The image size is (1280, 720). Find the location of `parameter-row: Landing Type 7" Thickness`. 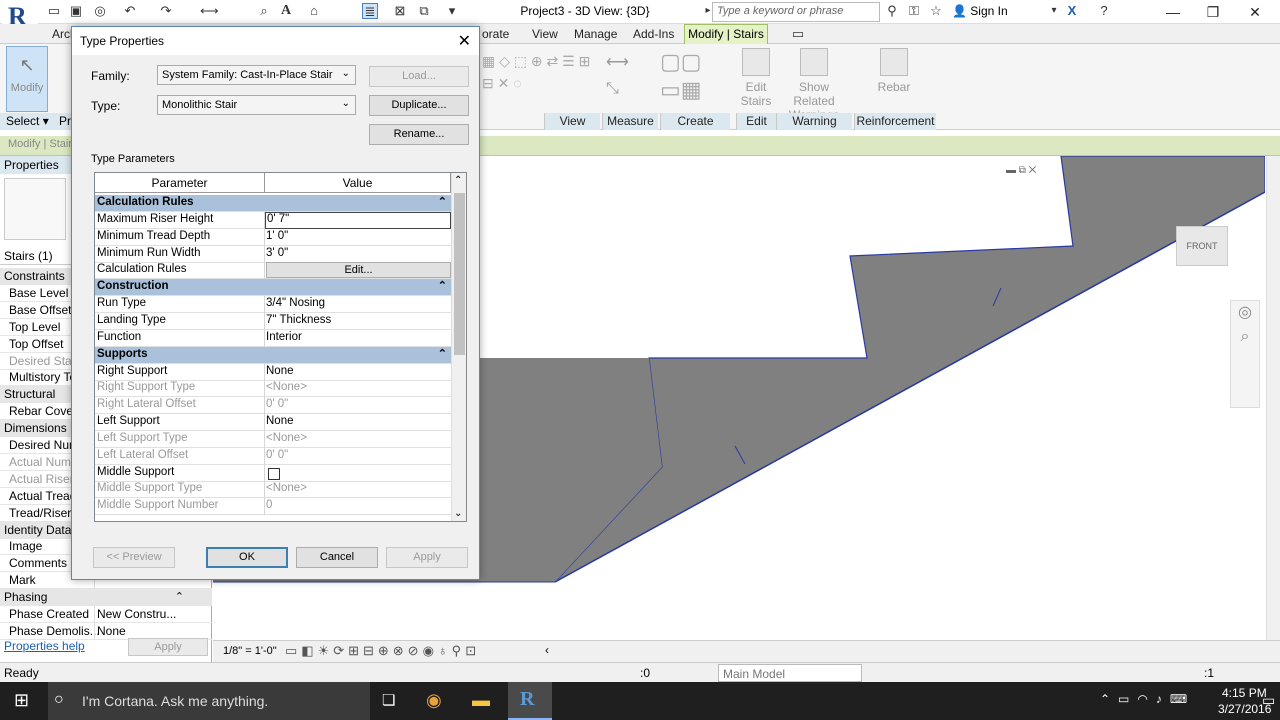

parameter-row: Landing Type 7" Thickness is located at coordinates (273, 321).